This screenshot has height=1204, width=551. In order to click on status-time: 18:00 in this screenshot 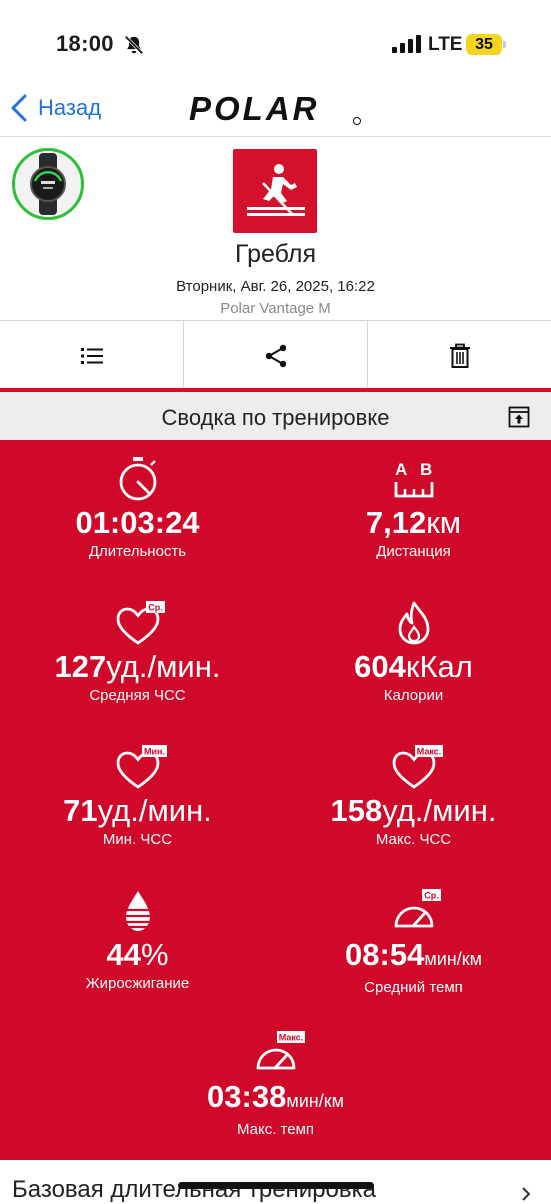, I will do `click(85, 43)`.